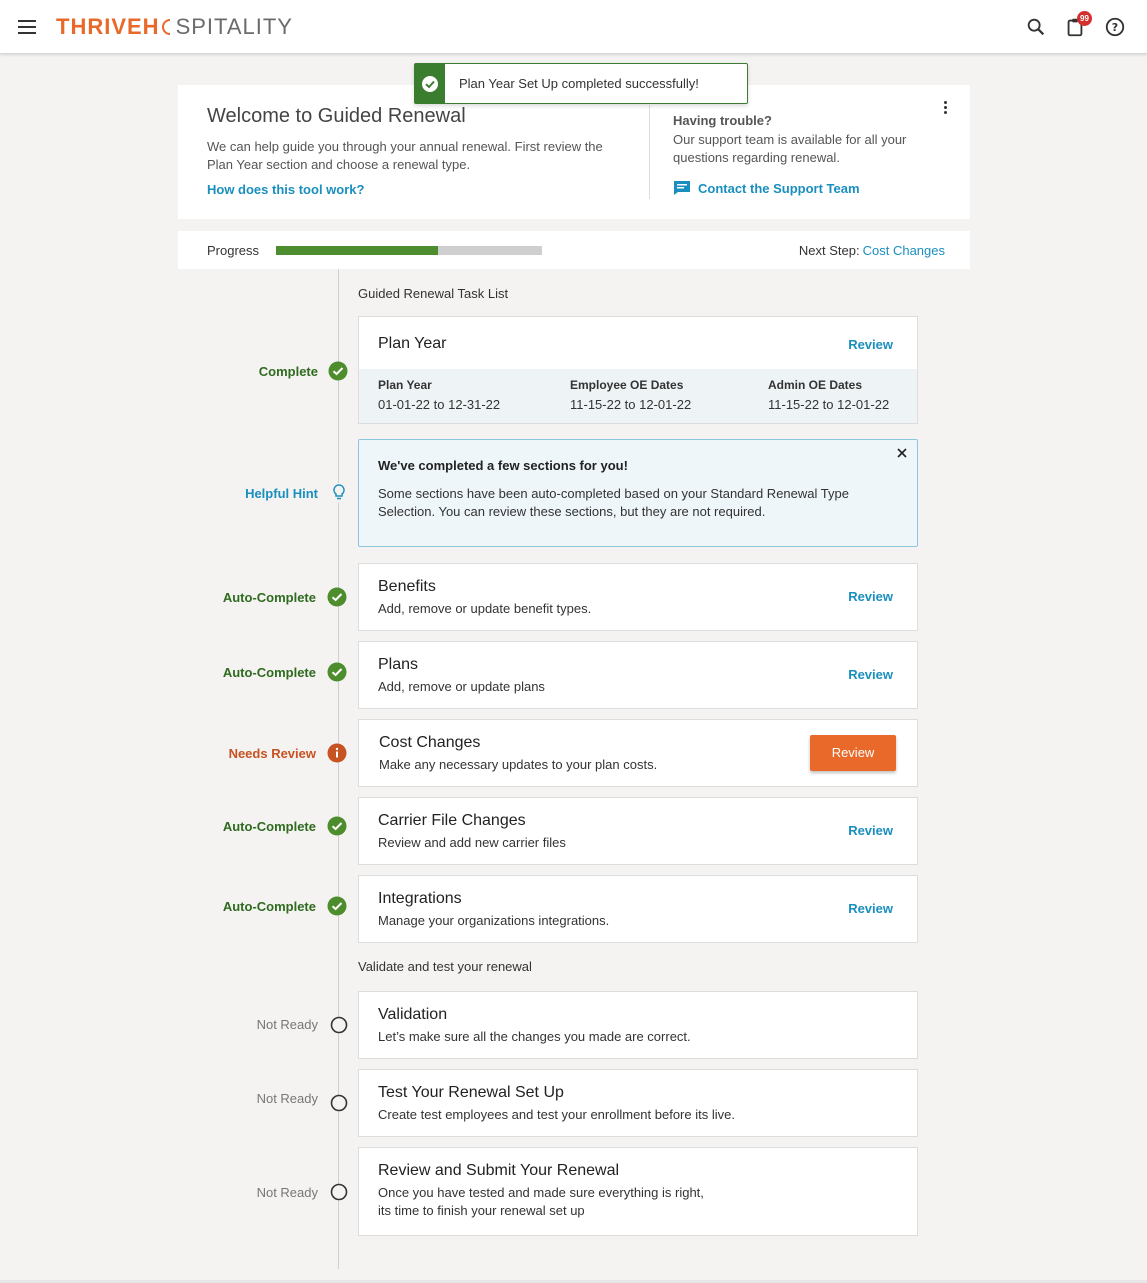 This screenshot has height=1283, width=1147. I want to click on status-label: Complete, so click(288, 371).